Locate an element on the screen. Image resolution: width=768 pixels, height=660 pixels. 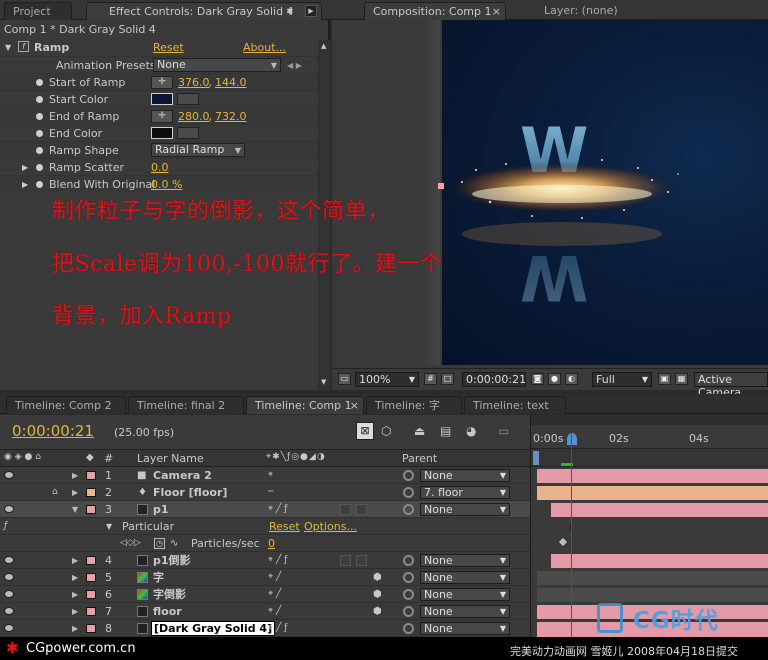
tab-dropdown-icon: ▼ is located at coordinates (290, 11).